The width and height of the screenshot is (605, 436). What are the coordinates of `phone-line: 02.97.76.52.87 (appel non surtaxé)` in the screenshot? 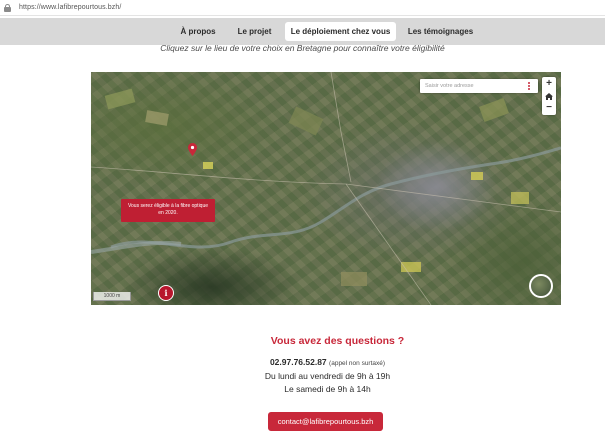 It's located at (302, 362).